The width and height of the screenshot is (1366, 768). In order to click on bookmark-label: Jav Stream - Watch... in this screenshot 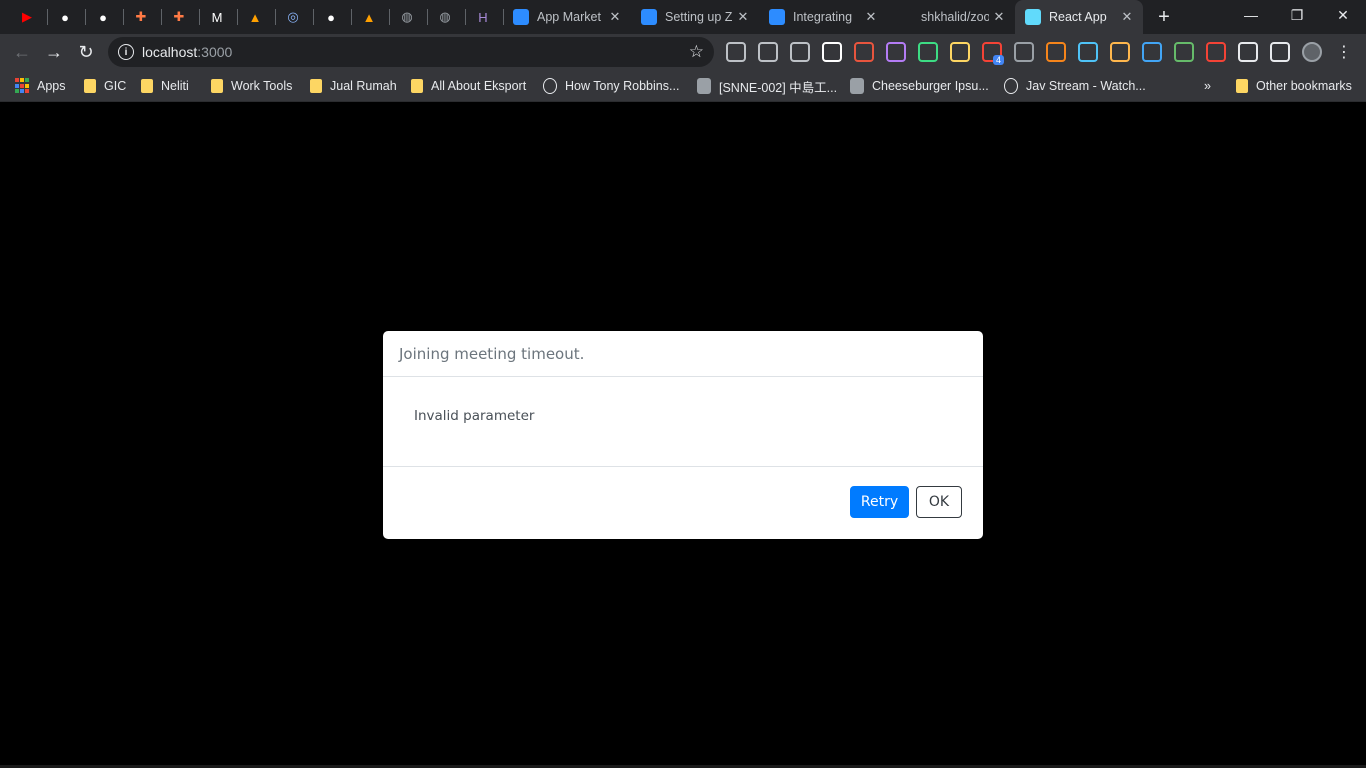, I will do `click(1086, 86)`.